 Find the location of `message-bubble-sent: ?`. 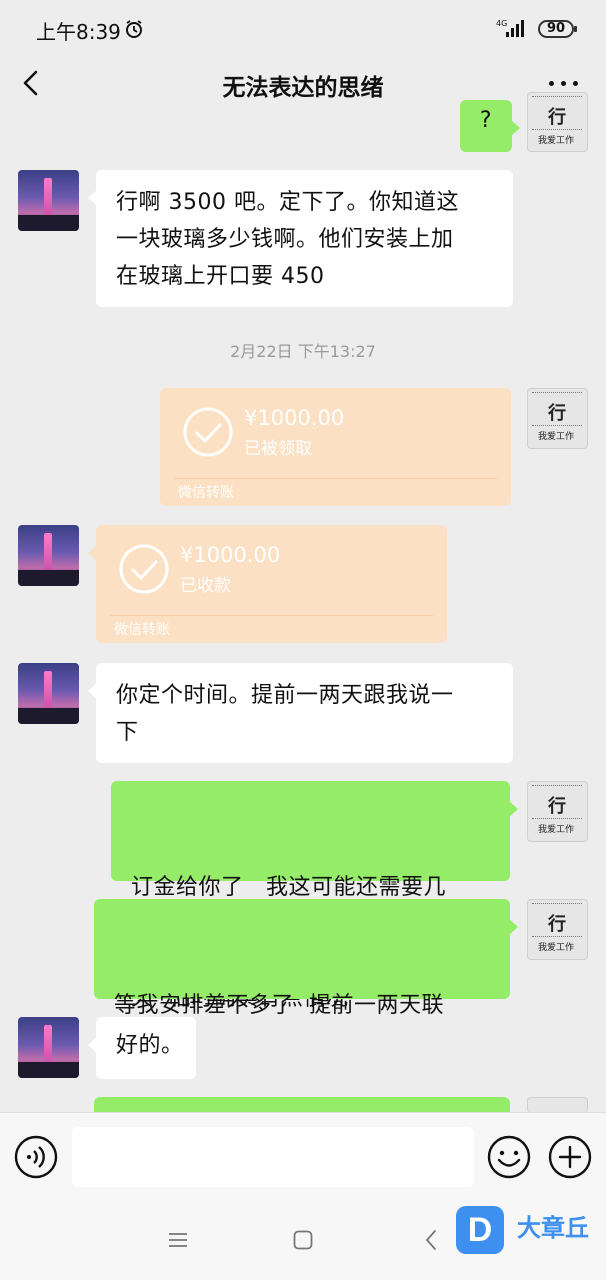

message-bubble-sent: ? is located at coordinates (490, 126).